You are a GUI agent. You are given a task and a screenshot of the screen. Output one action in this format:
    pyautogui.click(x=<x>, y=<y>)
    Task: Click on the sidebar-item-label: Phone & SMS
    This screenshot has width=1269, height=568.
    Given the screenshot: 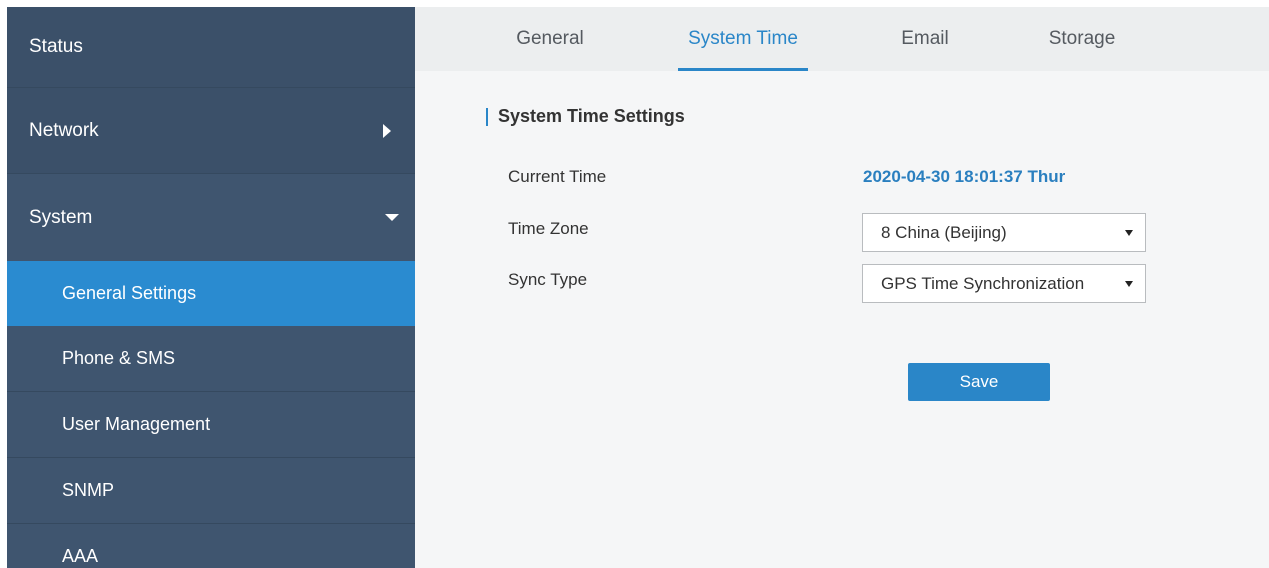 What is the action you would take?
    pyautogui.click(x=119, y=358)
    